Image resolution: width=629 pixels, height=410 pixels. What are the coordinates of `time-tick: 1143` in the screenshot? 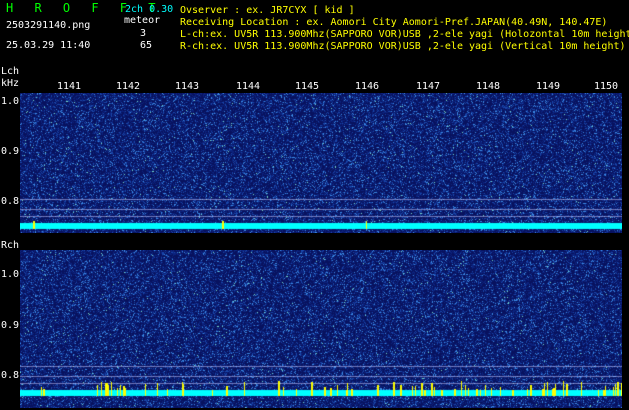 It's located at (187, 86).